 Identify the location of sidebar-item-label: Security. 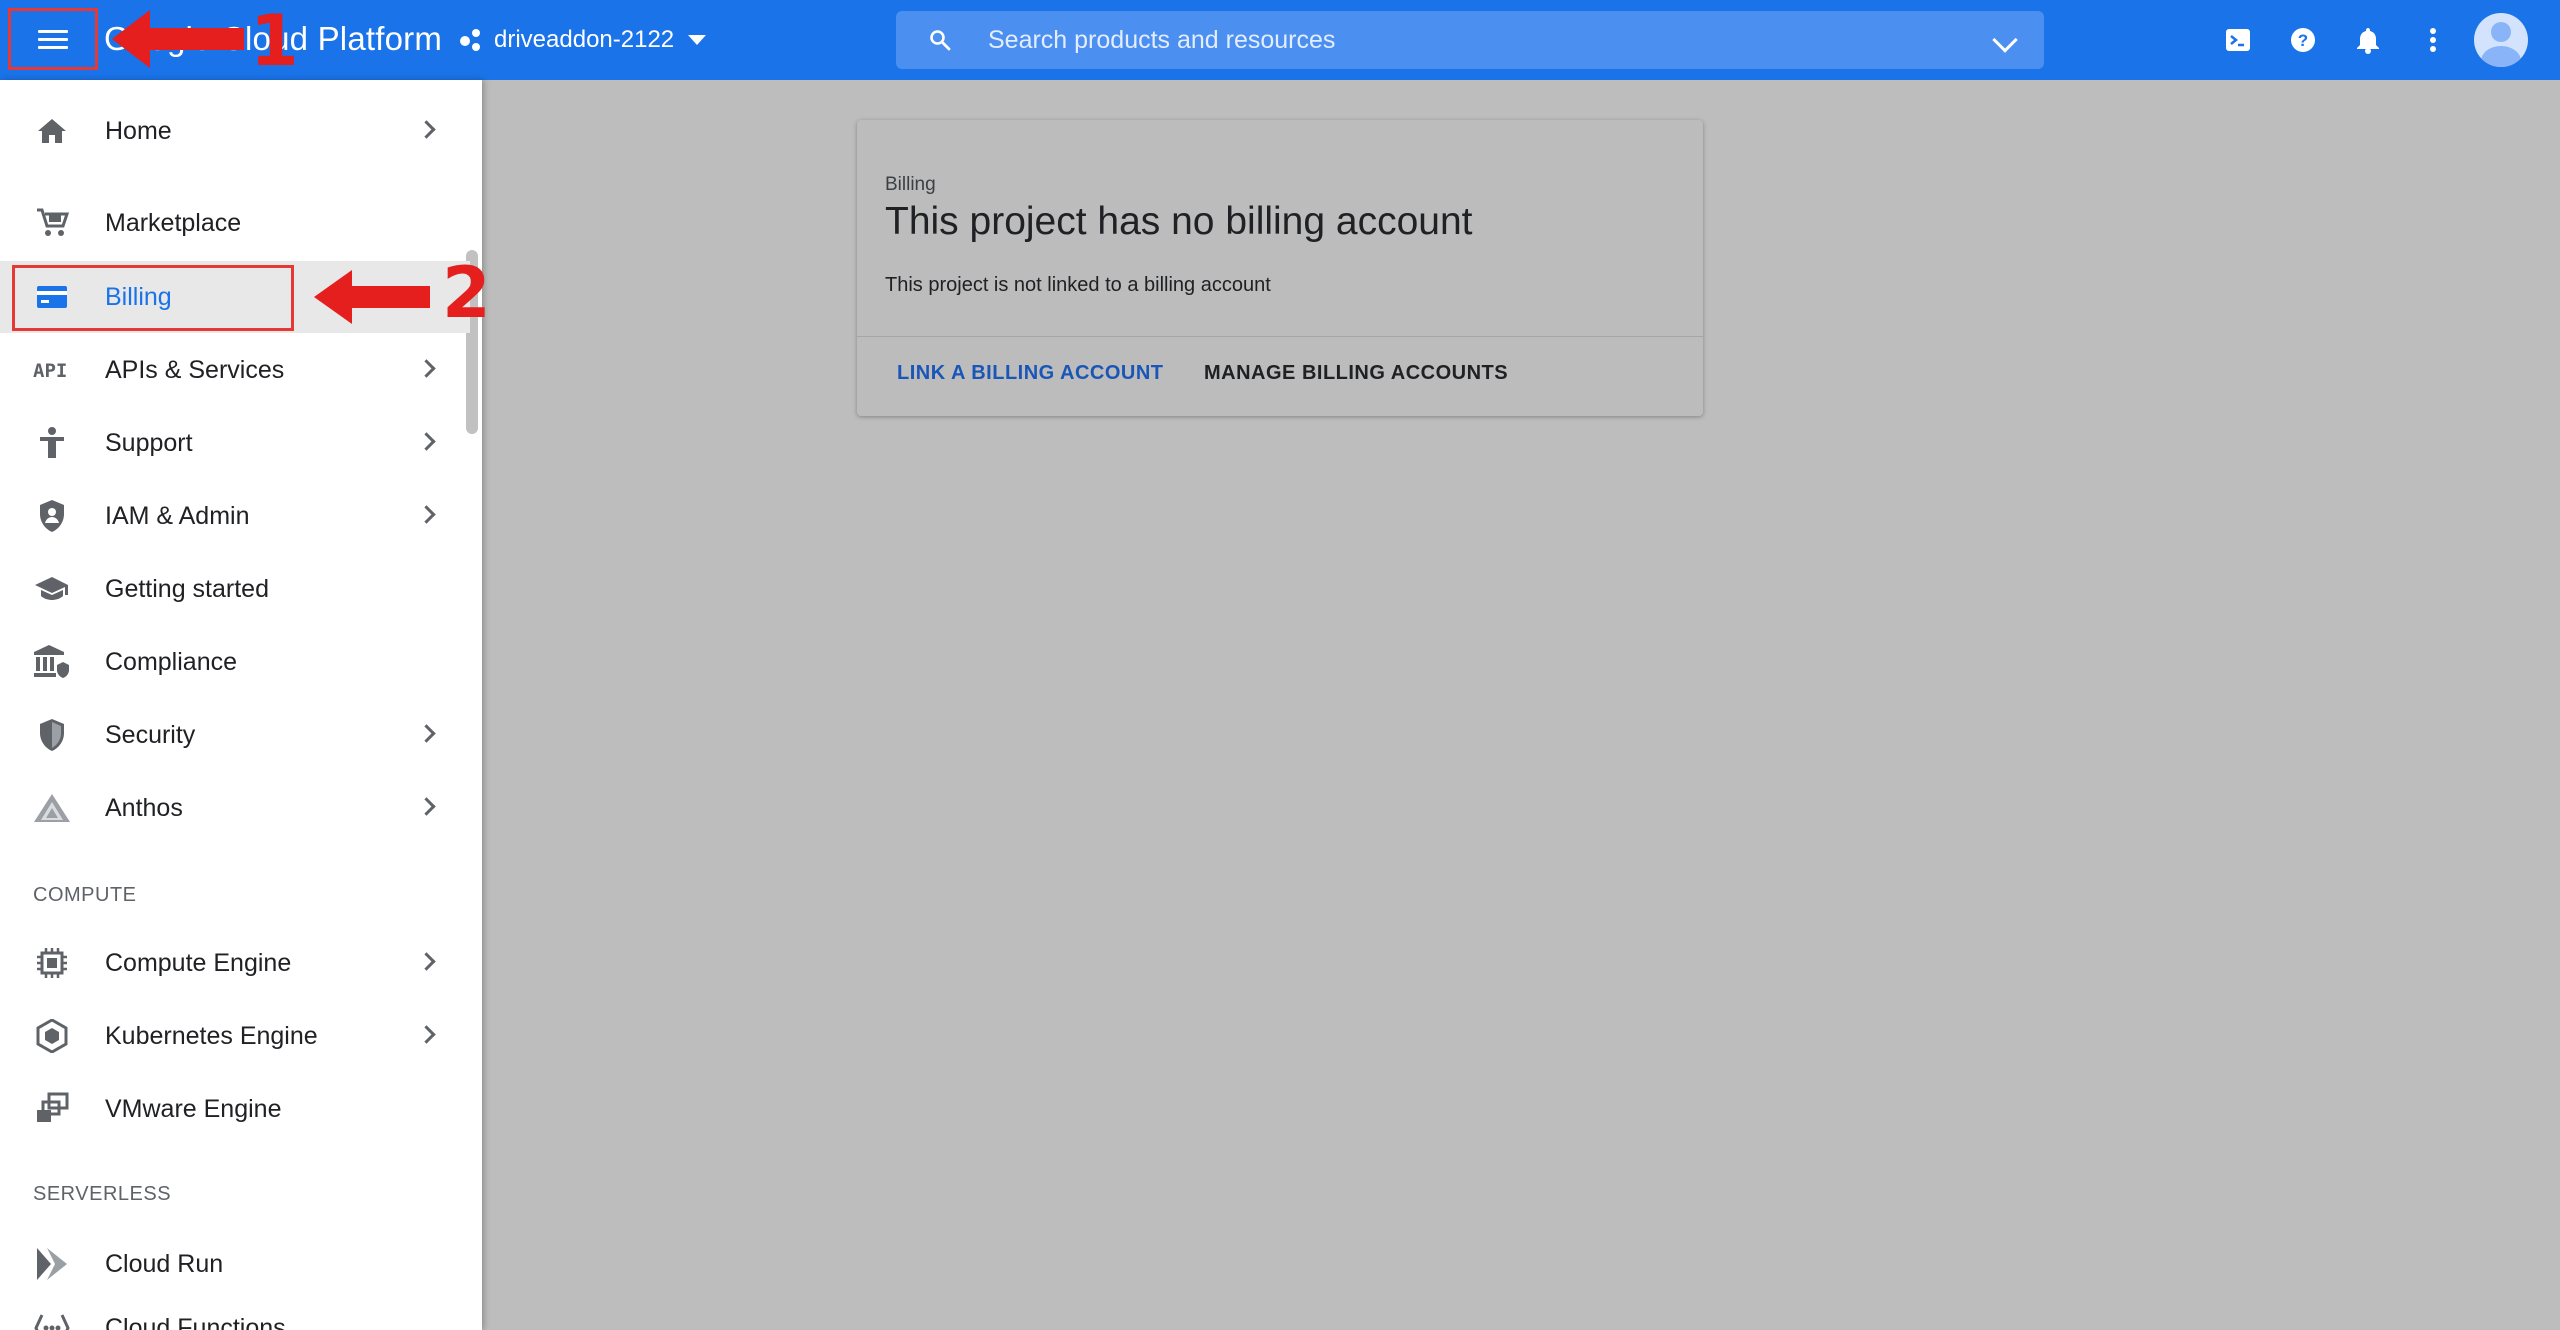
(150, 735).